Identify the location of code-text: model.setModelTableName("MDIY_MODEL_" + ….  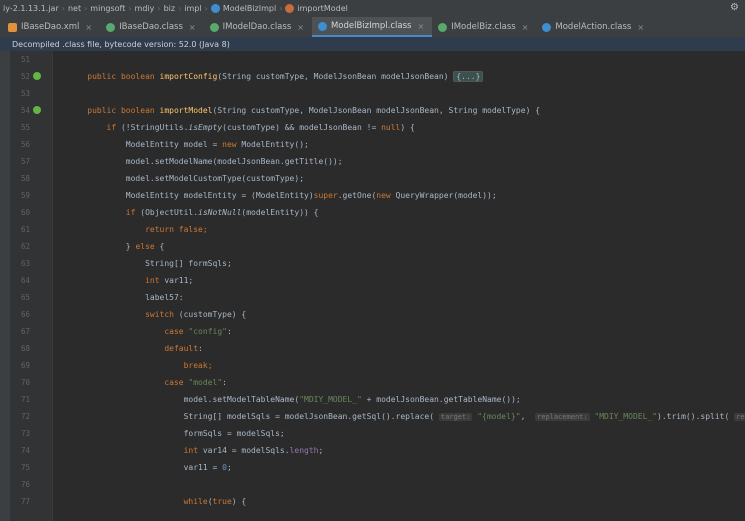
(294, 399).